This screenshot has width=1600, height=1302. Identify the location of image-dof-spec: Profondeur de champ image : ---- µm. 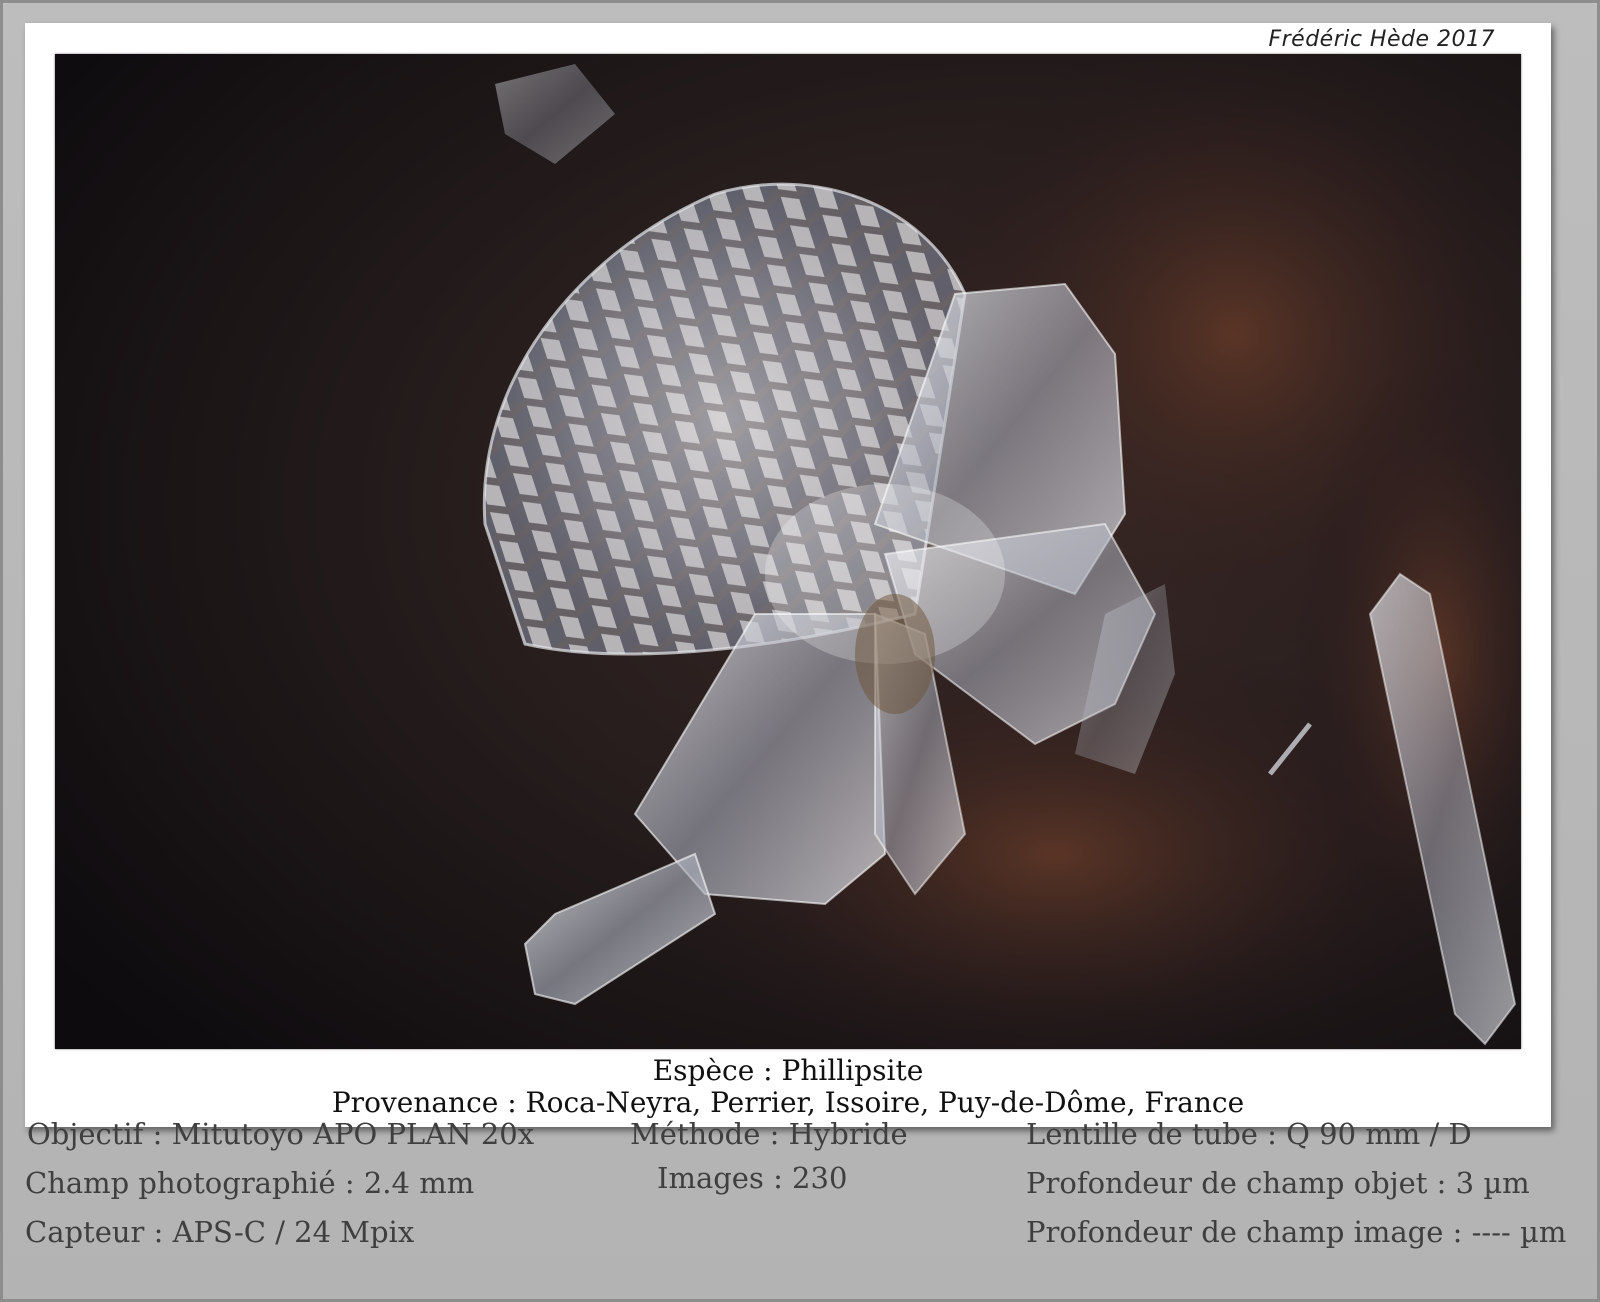
(1296, 1232).